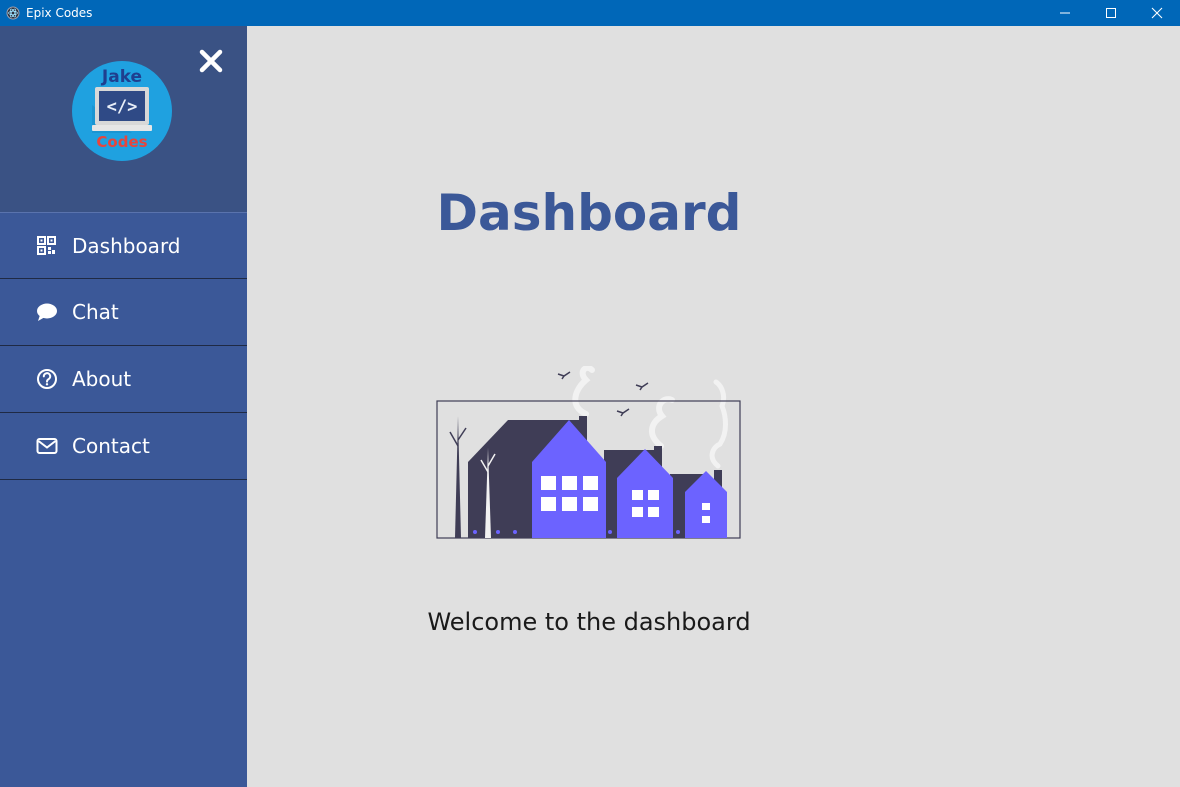 The height and width of the screenshot is (787, 1180). Describe the element at coordinates (59, 13) in the screenshot. I see `window-title: Epix Codes` at that location.